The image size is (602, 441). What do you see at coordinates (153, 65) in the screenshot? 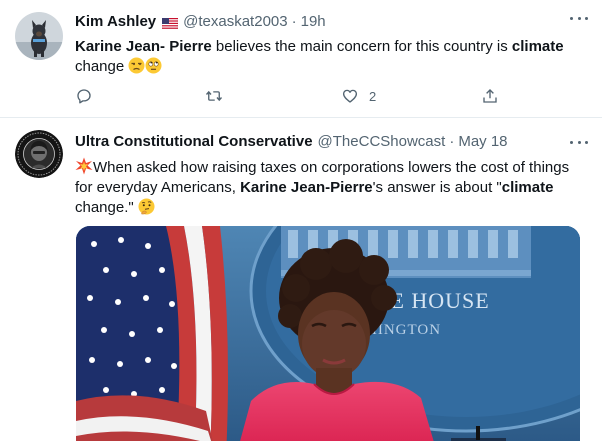
I see `eye-roll-face-icon` at bounding box center [153, 65].